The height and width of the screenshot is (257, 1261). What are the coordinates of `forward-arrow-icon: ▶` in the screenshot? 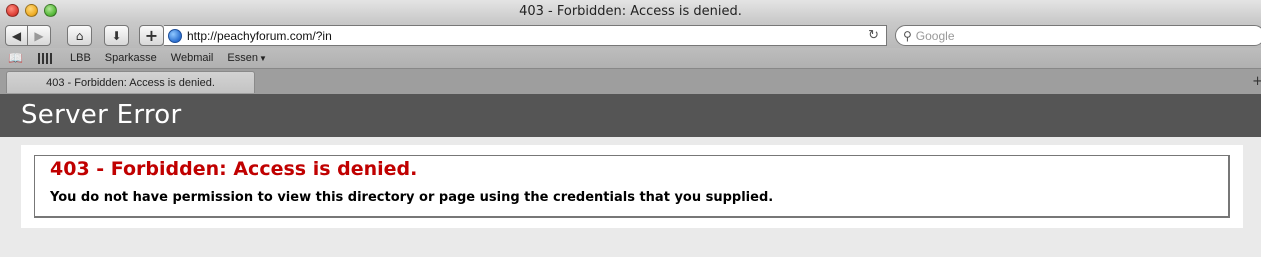 It's located at (39, 35).